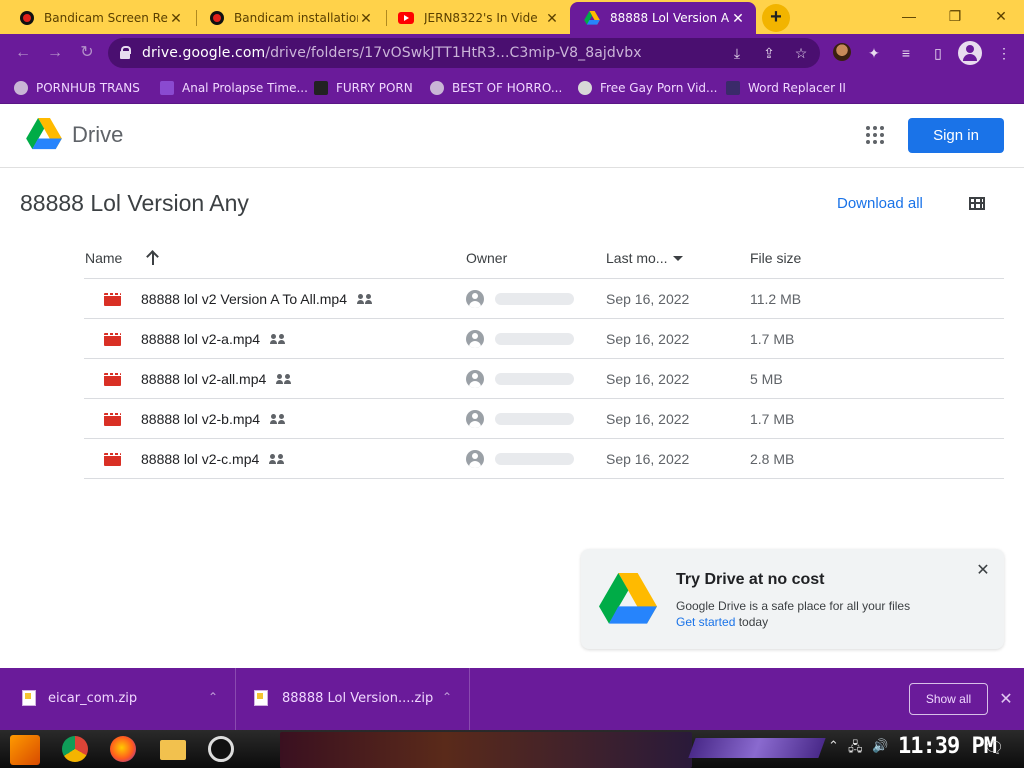 Image resolution: width=1024 pixels, height=768 pixels. What do you see at coordinates (363, 88) in the screenshot?
I see `bookmark-item: FURRY PORN` at bounding box center [363, 88].